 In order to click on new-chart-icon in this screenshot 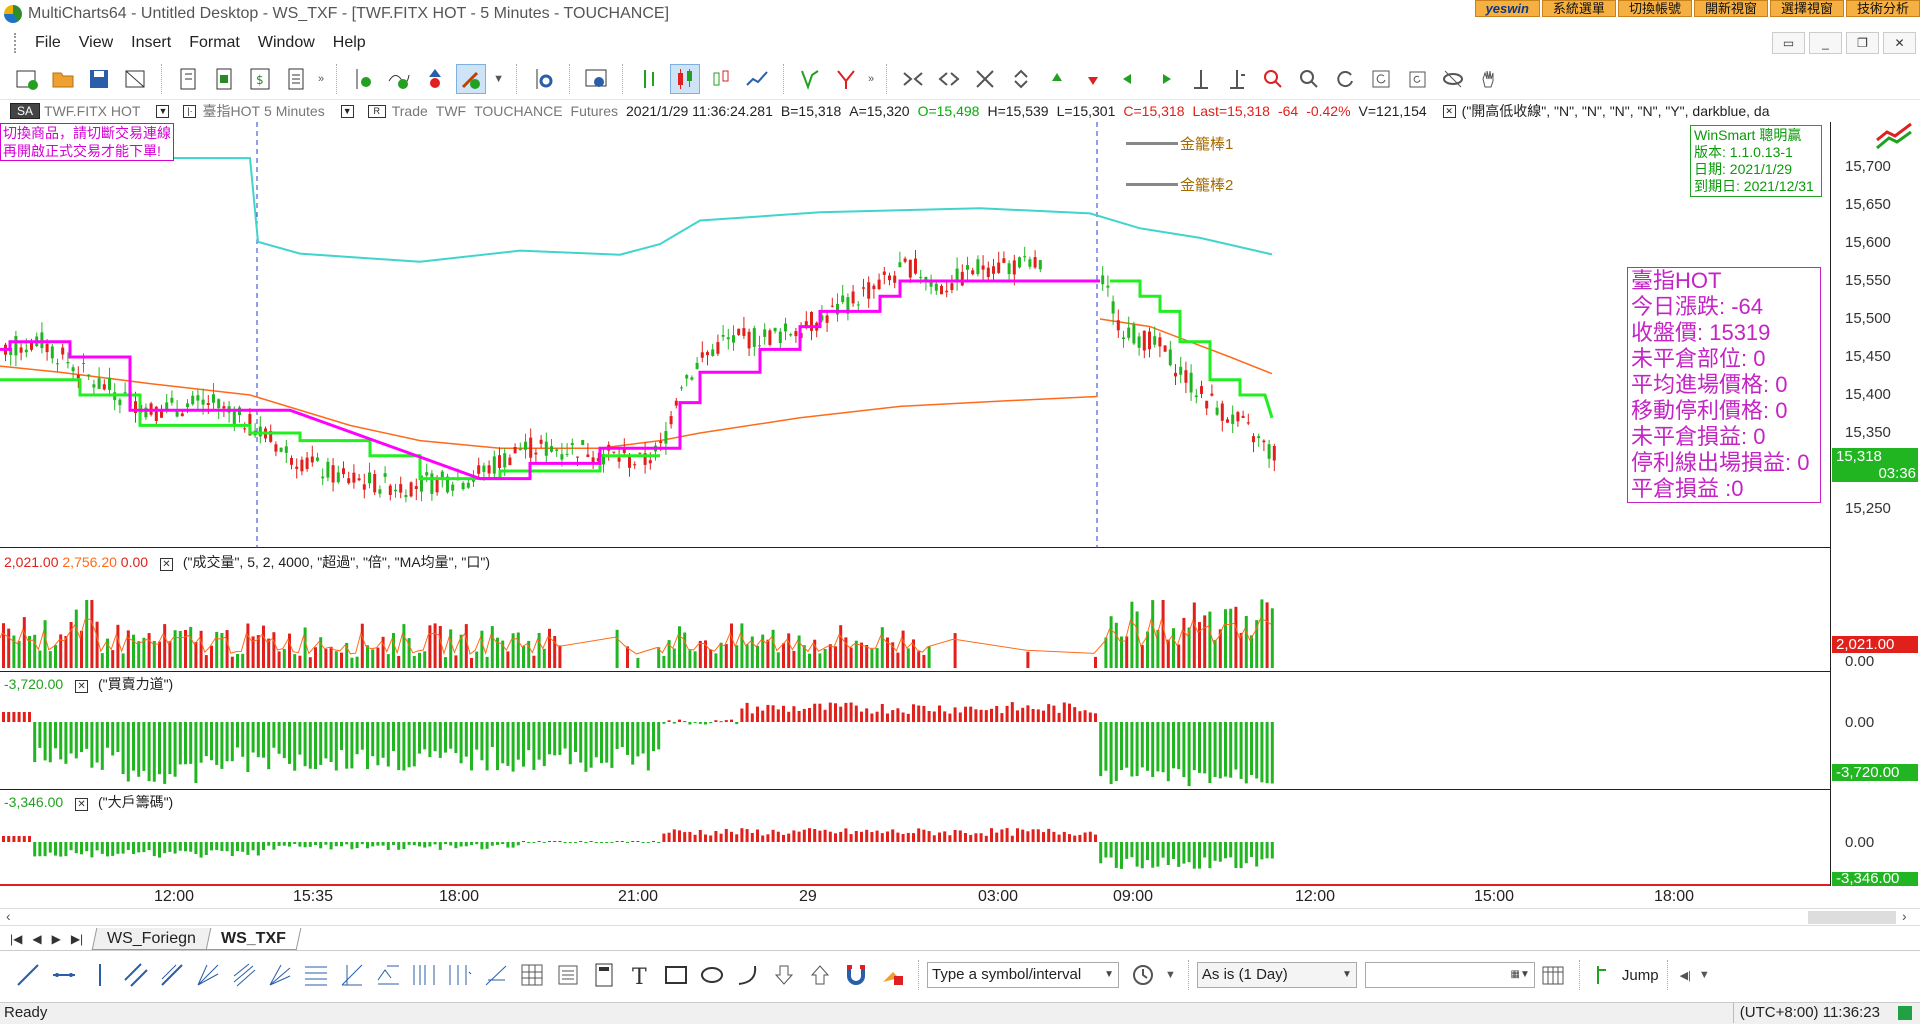, I will do `click(27, 79)`.